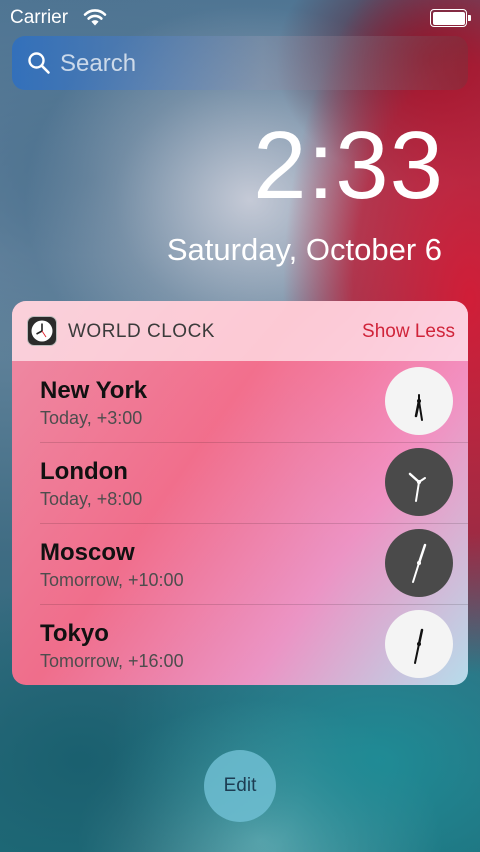  Describe the element at coordinates (87, 552) in the screenshot. I see `city-name: Moscow` at that location.